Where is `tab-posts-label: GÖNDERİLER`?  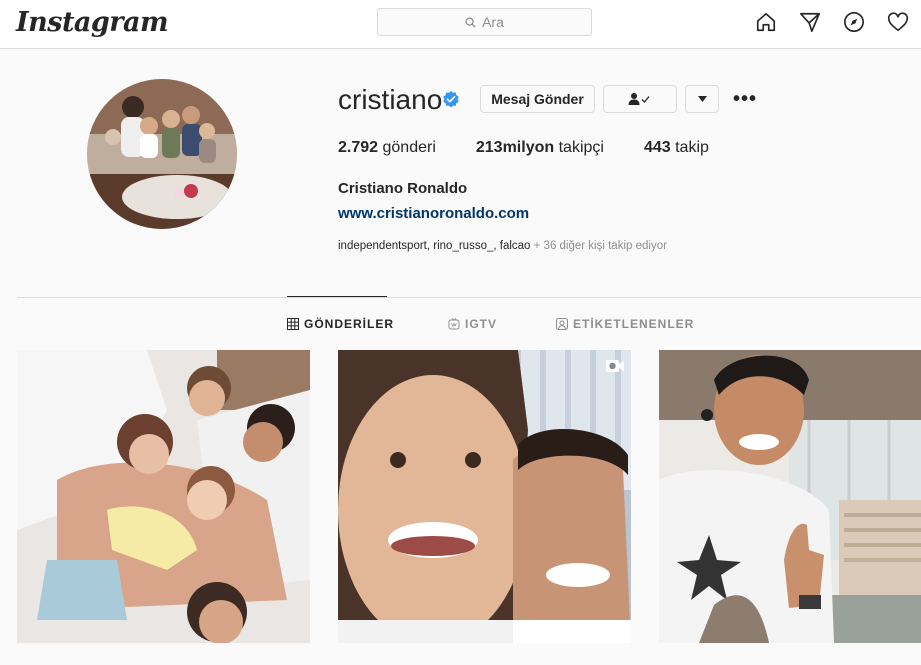
tab-posts-label: GÖNDERİLER is located at coordinates (349, 324).